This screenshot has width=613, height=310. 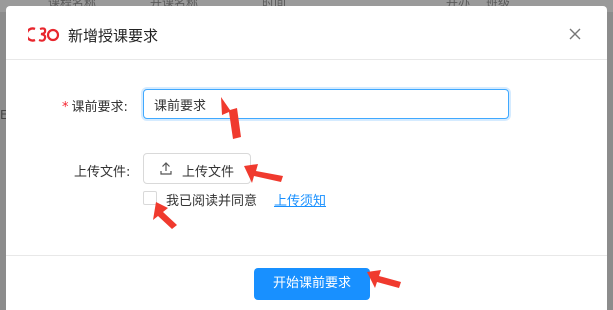 I want to click on requirement-label-text: 课前要求:, so click(x=99, y=107).